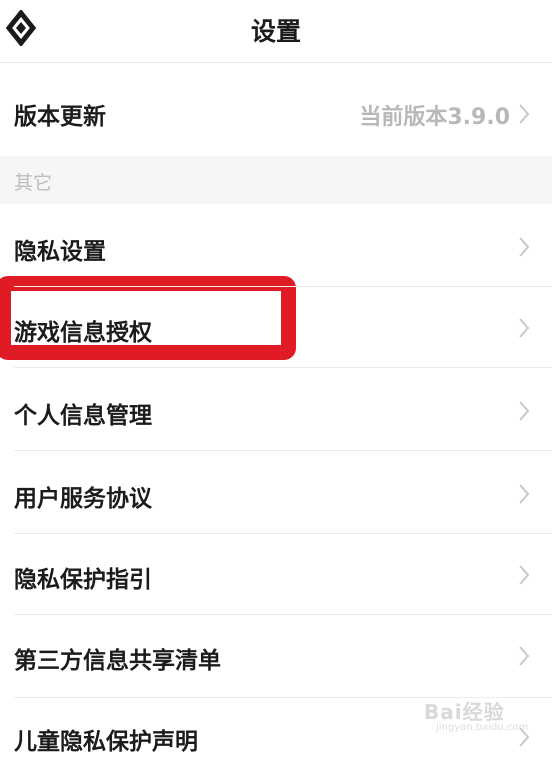 The image size is (552, 760). I want to click on baidu-watermark: Bai经验, so click(464, 712).